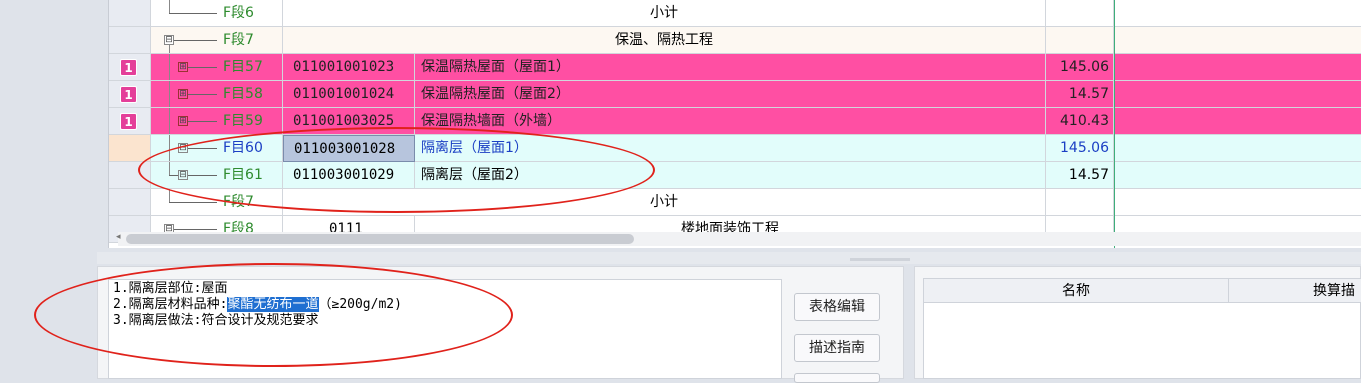 This screenshot has height=383, width=1361. Describe the element at coordinates (243, 148) in the screenshot. I see `tree-label: F目60` at that location.